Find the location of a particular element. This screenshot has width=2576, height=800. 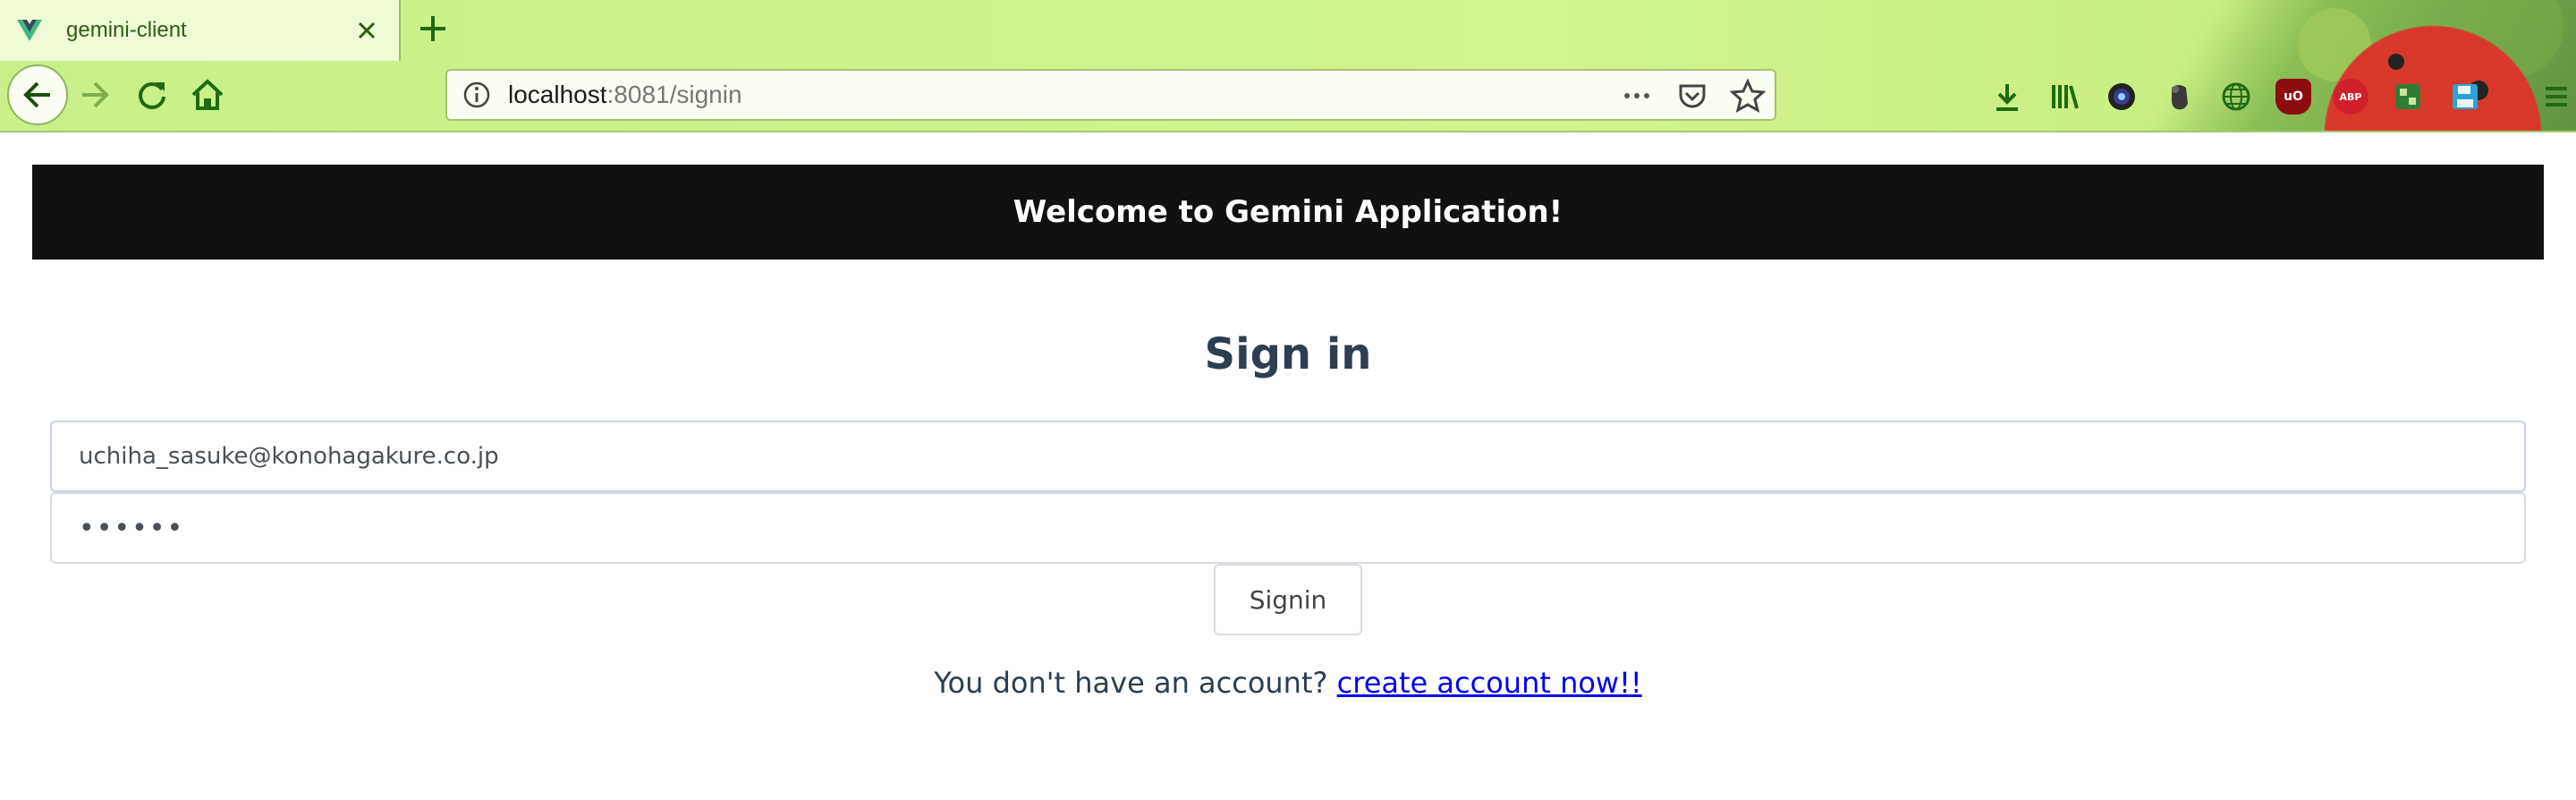

close-icon is located at coordinates (367, 30).